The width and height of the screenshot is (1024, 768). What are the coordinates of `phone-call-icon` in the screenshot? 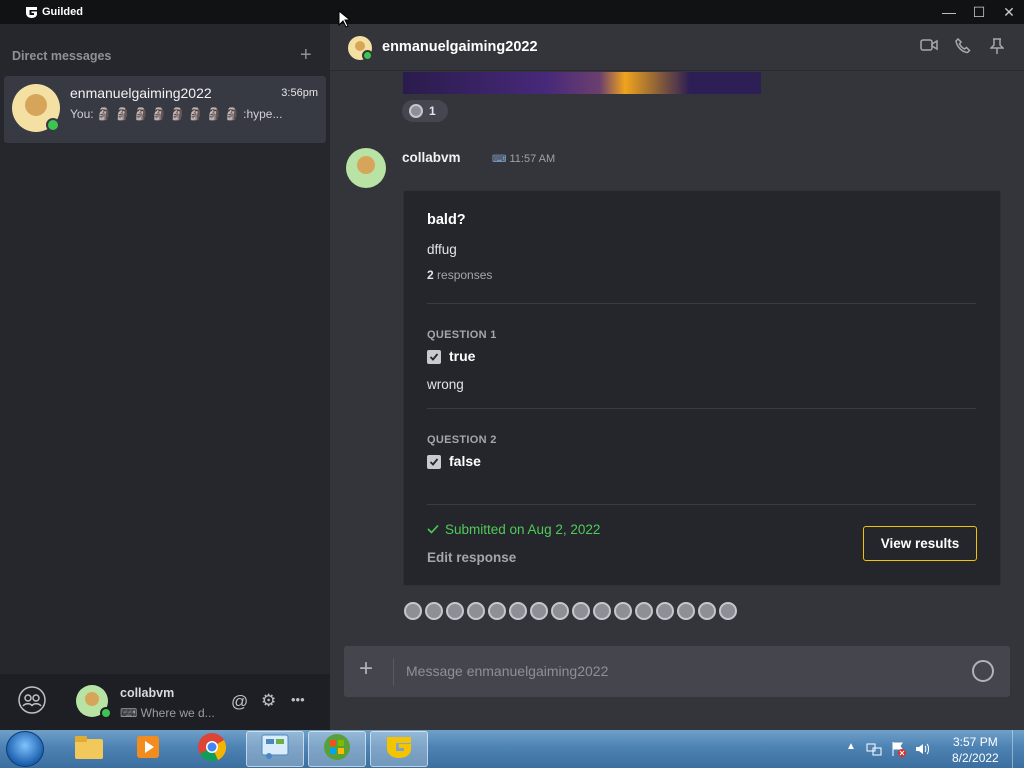 It's located at (963, 48).